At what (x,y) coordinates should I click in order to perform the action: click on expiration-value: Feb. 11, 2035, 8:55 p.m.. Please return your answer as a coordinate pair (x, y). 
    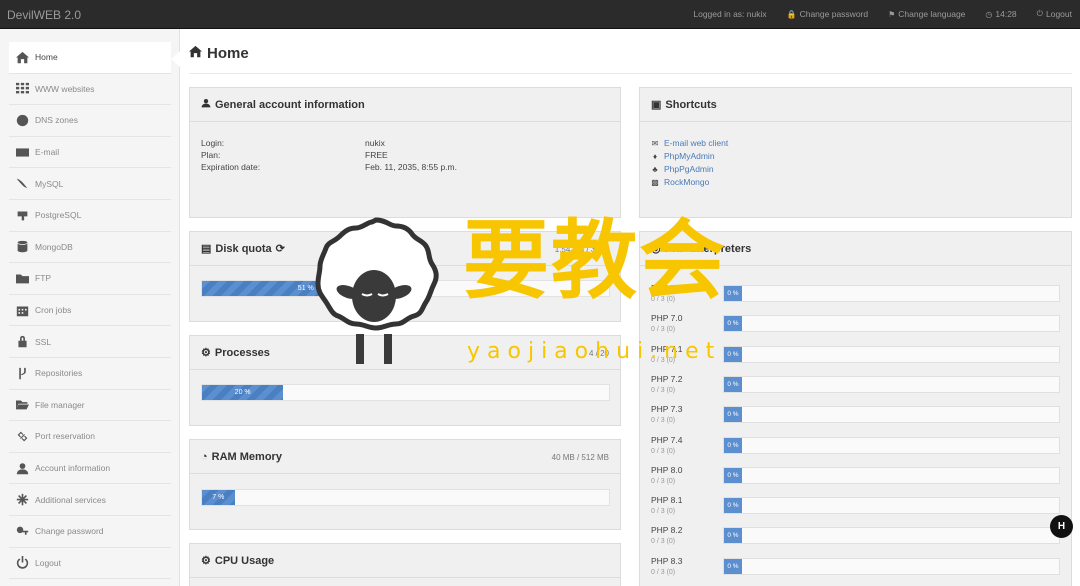
    Looking at the image, I should click on (411, 167).